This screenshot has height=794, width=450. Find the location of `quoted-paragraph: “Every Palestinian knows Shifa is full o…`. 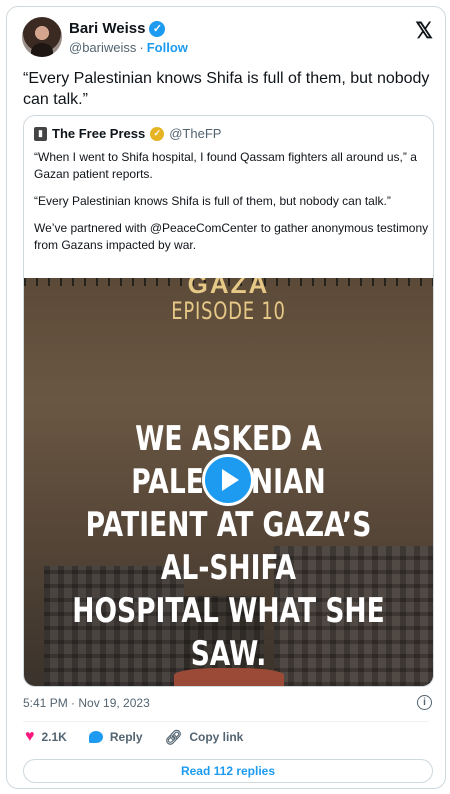

quoted-paragraph: “Every Palestinian knows Shifa is full o… is located at coordinates (212, 201).